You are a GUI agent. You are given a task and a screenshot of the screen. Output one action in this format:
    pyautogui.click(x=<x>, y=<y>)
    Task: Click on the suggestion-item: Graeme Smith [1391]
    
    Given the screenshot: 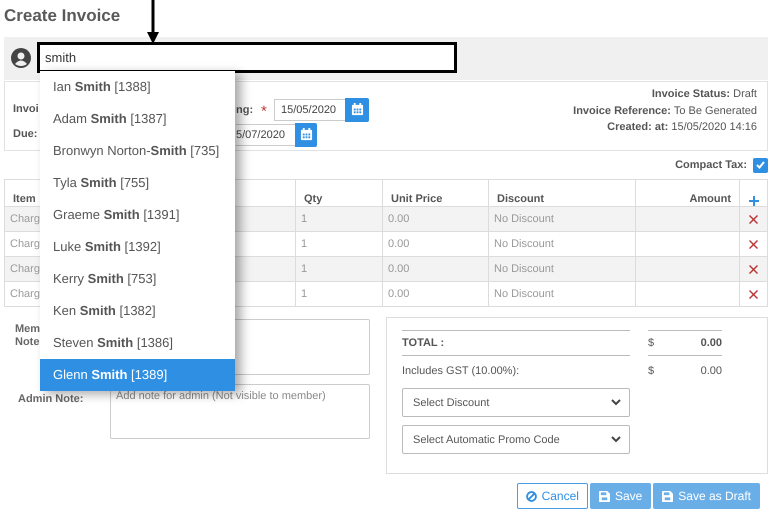 What is the action you would take?
    pyautogui.click(x=137, y=215)
    